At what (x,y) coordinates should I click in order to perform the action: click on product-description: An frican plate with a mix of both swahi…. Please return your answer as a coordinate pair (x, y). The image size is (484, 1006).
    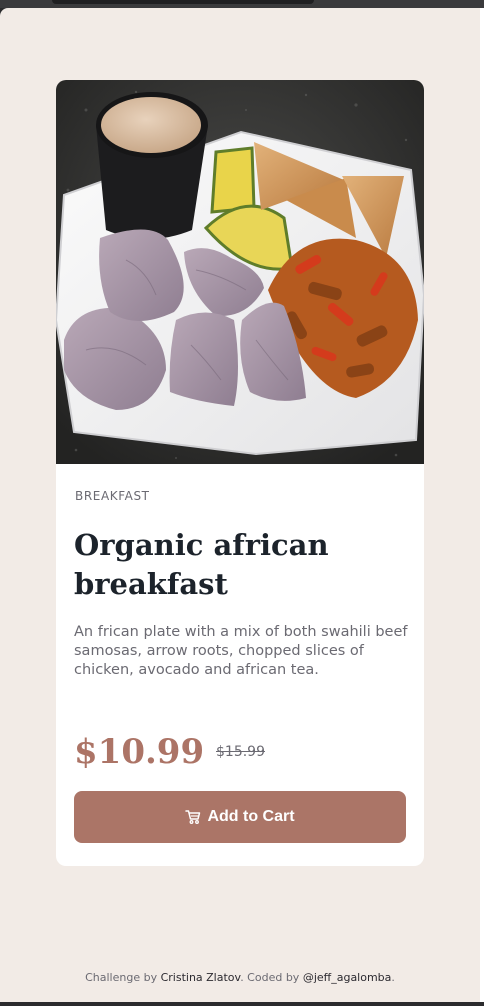
    Looking at the image, I should click on (241, 651).